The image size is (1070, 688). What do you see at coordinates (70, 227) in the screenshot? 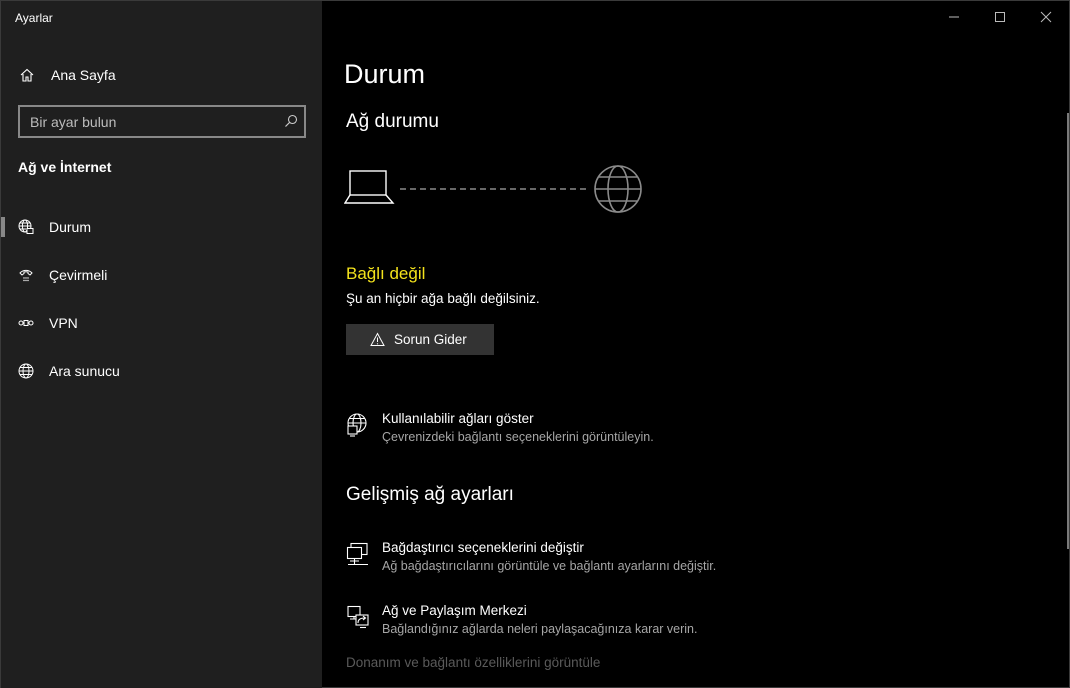
I see `sidebar-item-label: Durum` at bounding box center [70, 227].